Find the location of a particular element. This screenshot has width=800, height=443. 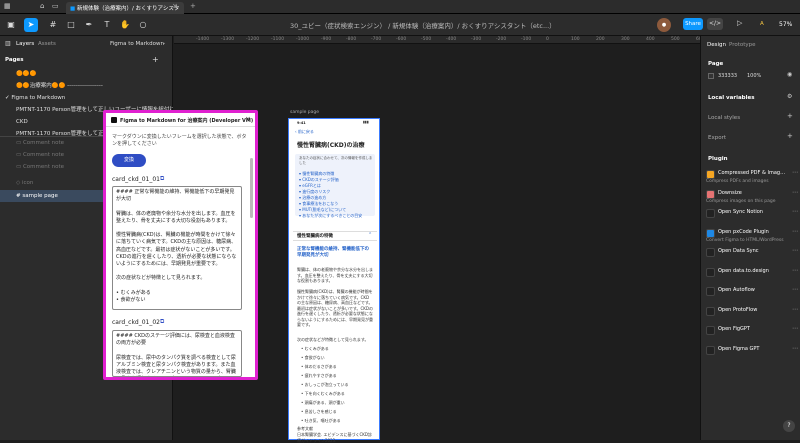

plugin-name: Open ProtoFlow is located at coordinates (738, 309).